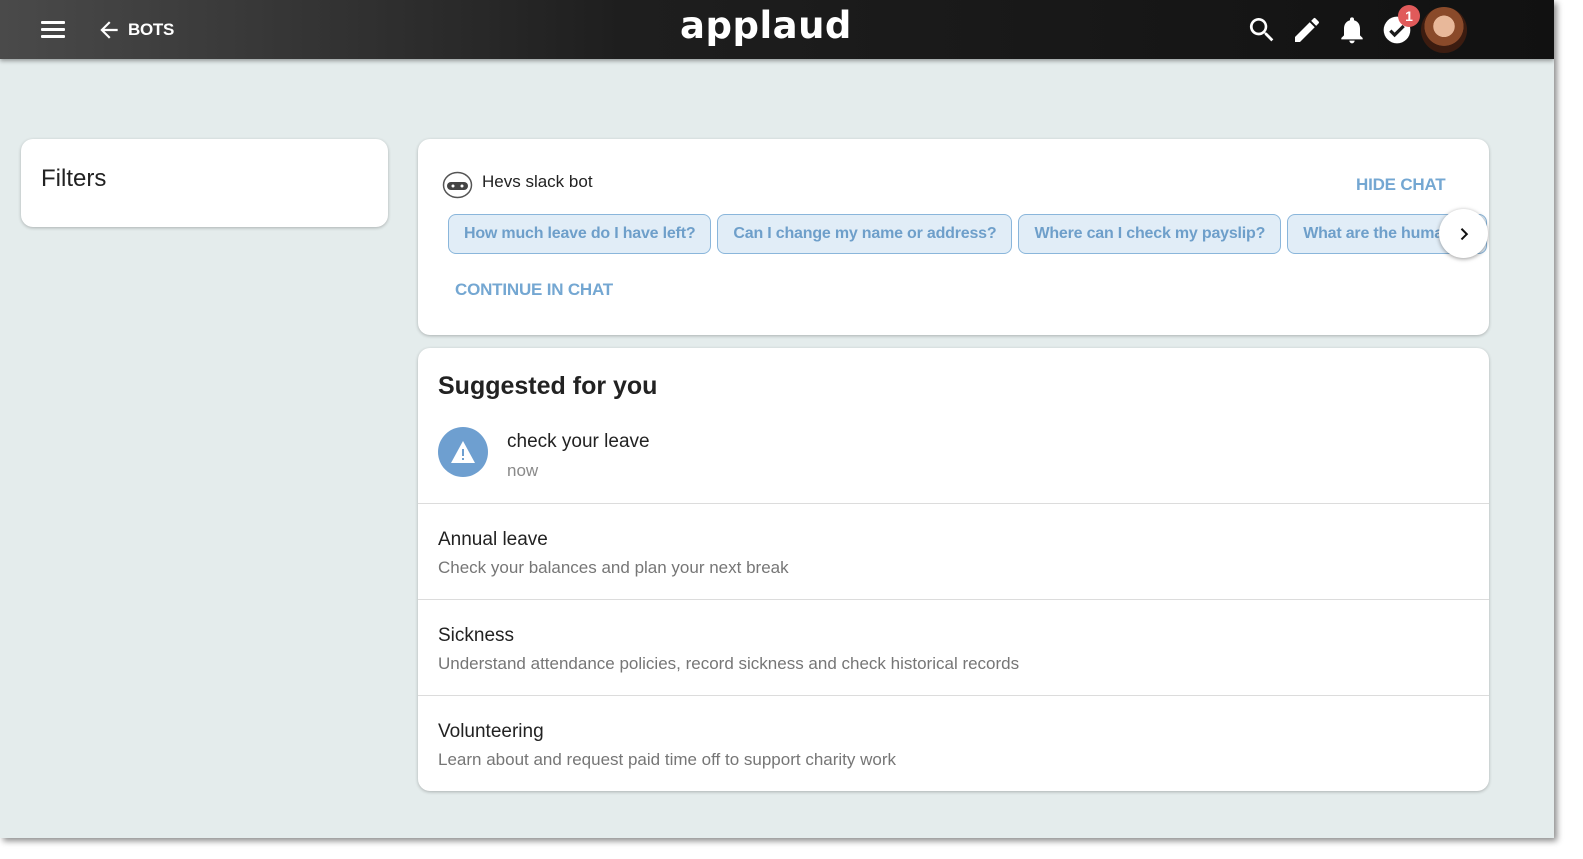 This screenshot has width=1583, height=859. I want to click on filters-panel: Filters, so click(204, 183).